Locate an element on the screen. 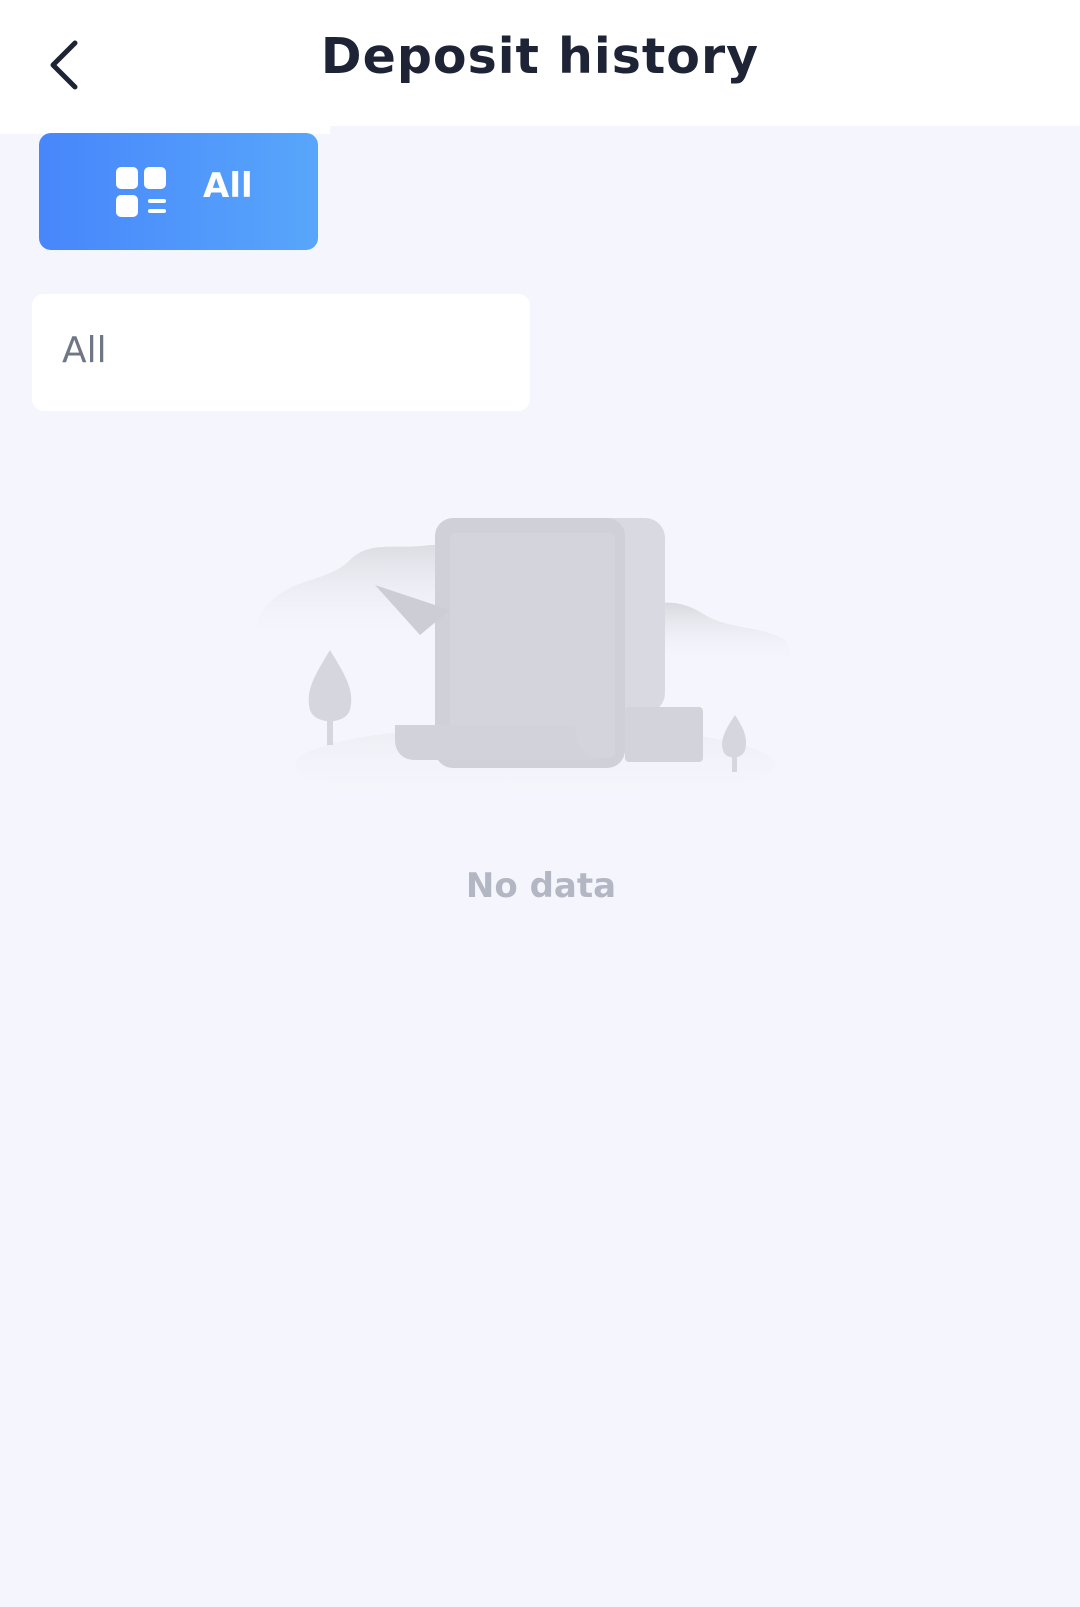 This screenshot has width=1080, height=1607. header-bar: Deposit history is located at coordinates (540, 63).